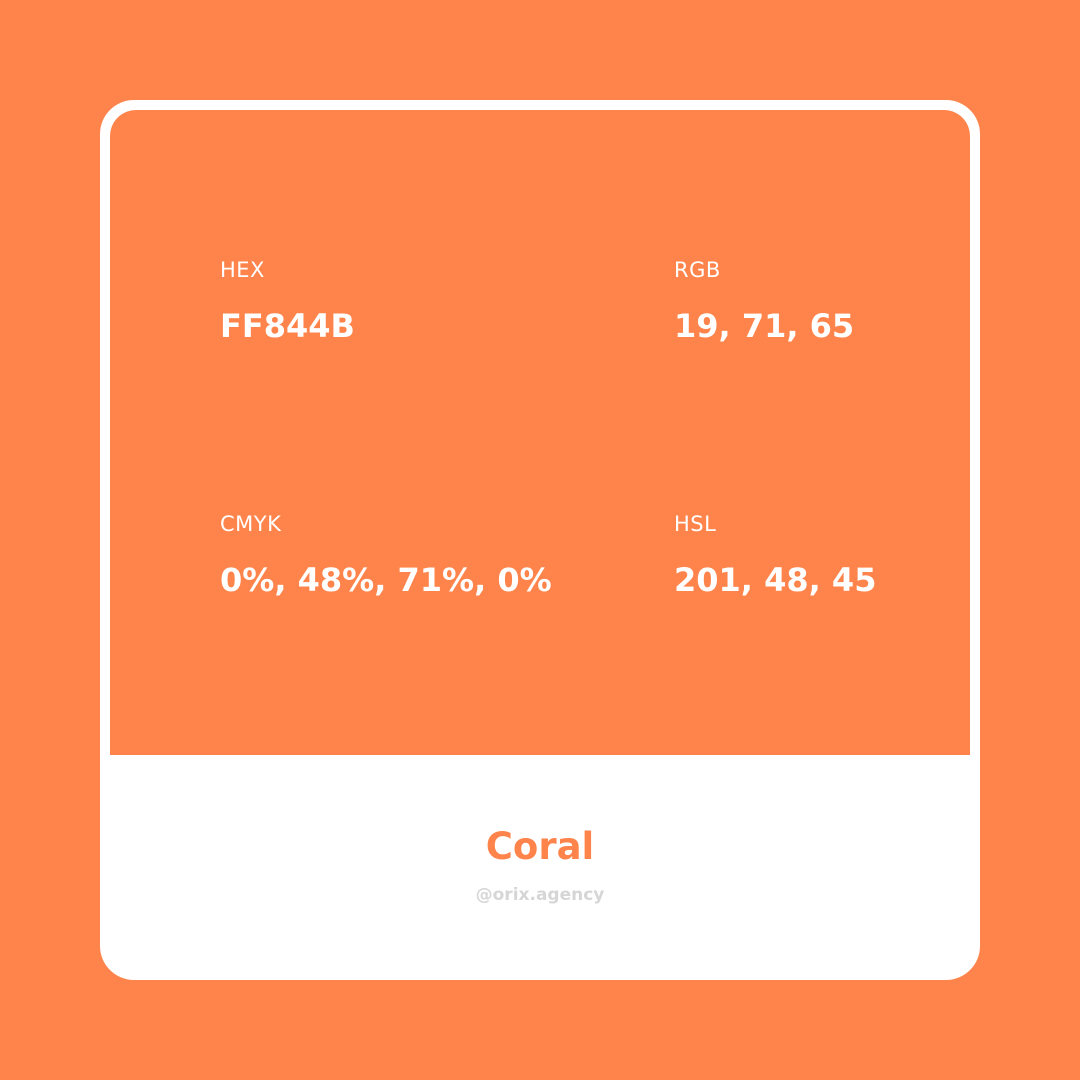  I want to click on rgb-label: RGB, so click(697, 270).